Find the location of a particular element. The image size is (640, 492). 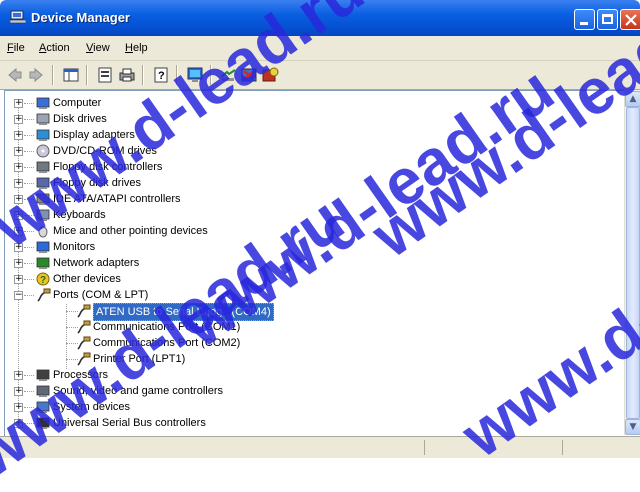

help-icon: ? is located at coordinates (161, 75).